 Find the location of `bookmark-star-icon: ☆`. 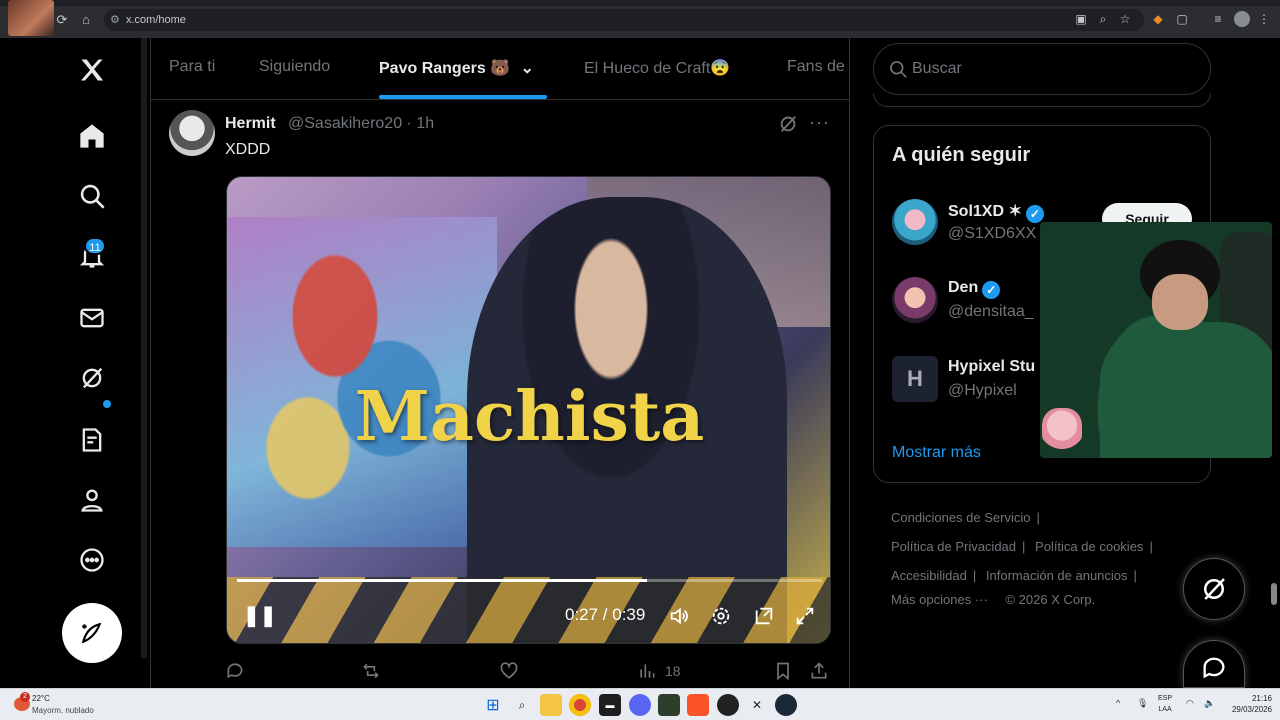

bookmark-star-icon: ☆ is located at coordinates (1125, 19).